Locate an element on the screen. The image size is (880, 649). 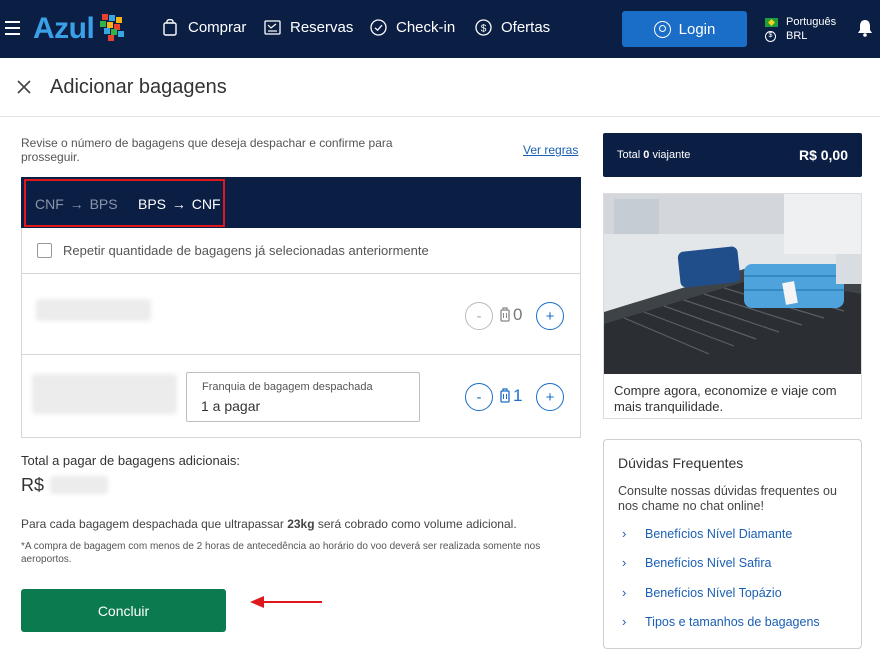
weight-note-suffix: será cobrado como volume adicional. is located at coordinates (415, 524).